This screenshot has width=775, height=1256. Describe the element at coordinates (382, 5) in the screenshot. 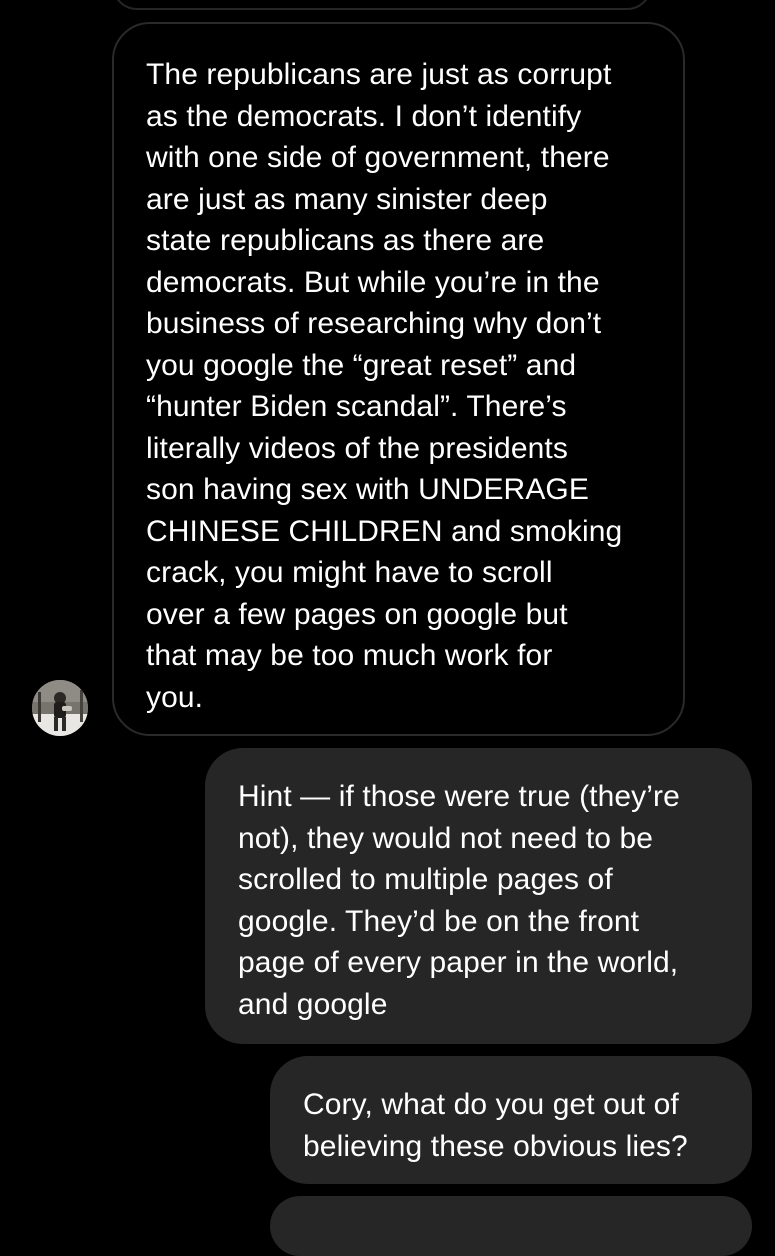

I see `previous-message-bubble` at that location.